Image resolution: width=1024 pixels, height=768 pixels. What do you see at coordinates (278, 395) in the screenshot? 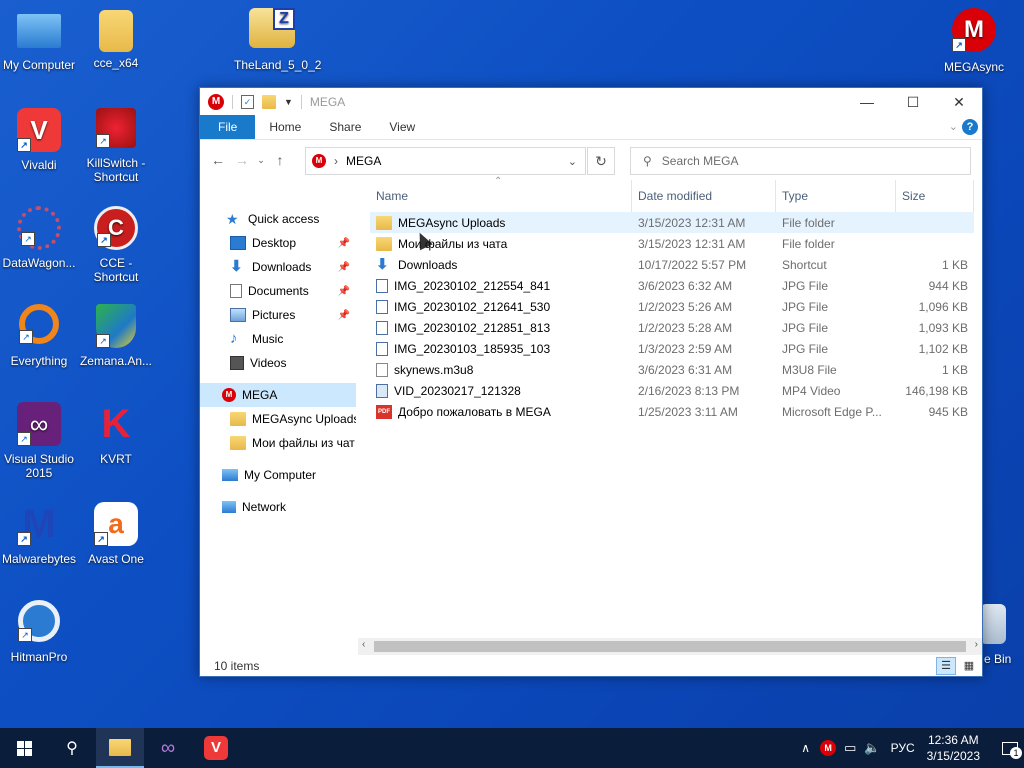
I see `nav-mega: M MEGA` at bounding box center [278, 395].